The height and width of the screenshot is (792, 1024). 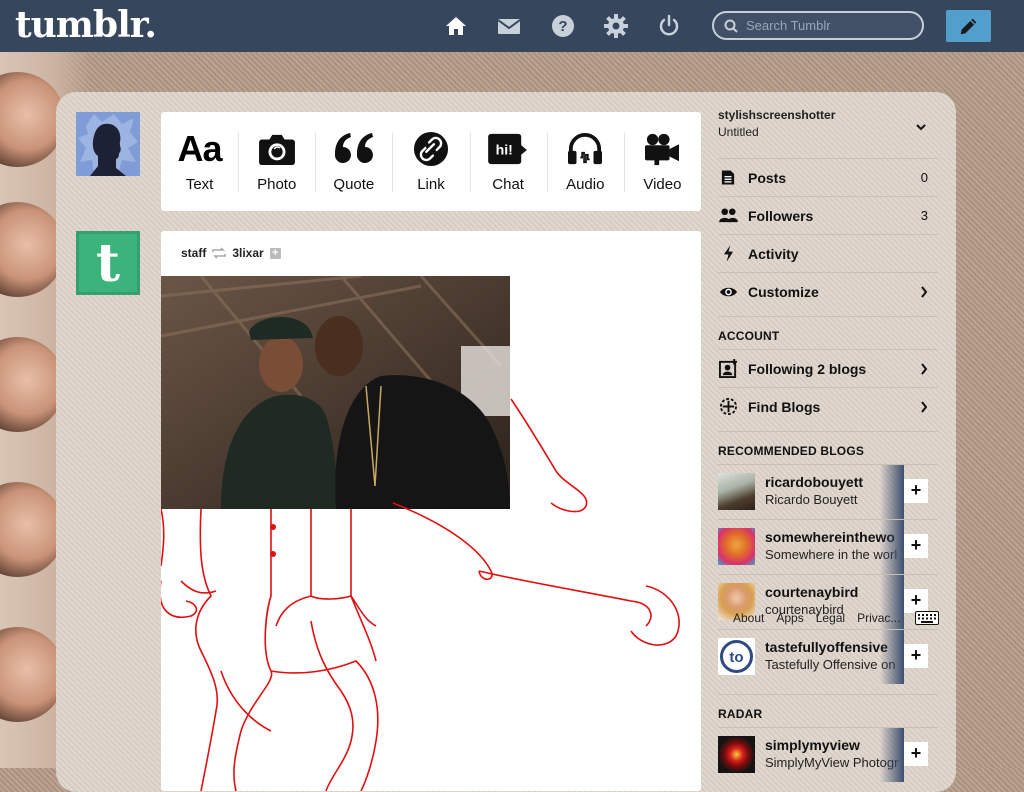 I want to click on chat-icon: hi!, so click(x=508, y=149).